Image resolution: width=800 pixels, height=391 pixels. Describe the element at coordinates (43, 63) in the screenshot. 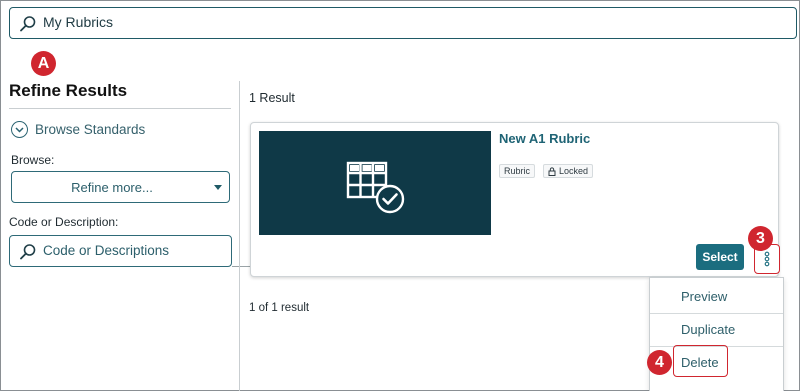

I see `callout-badge-a: A` at that location.